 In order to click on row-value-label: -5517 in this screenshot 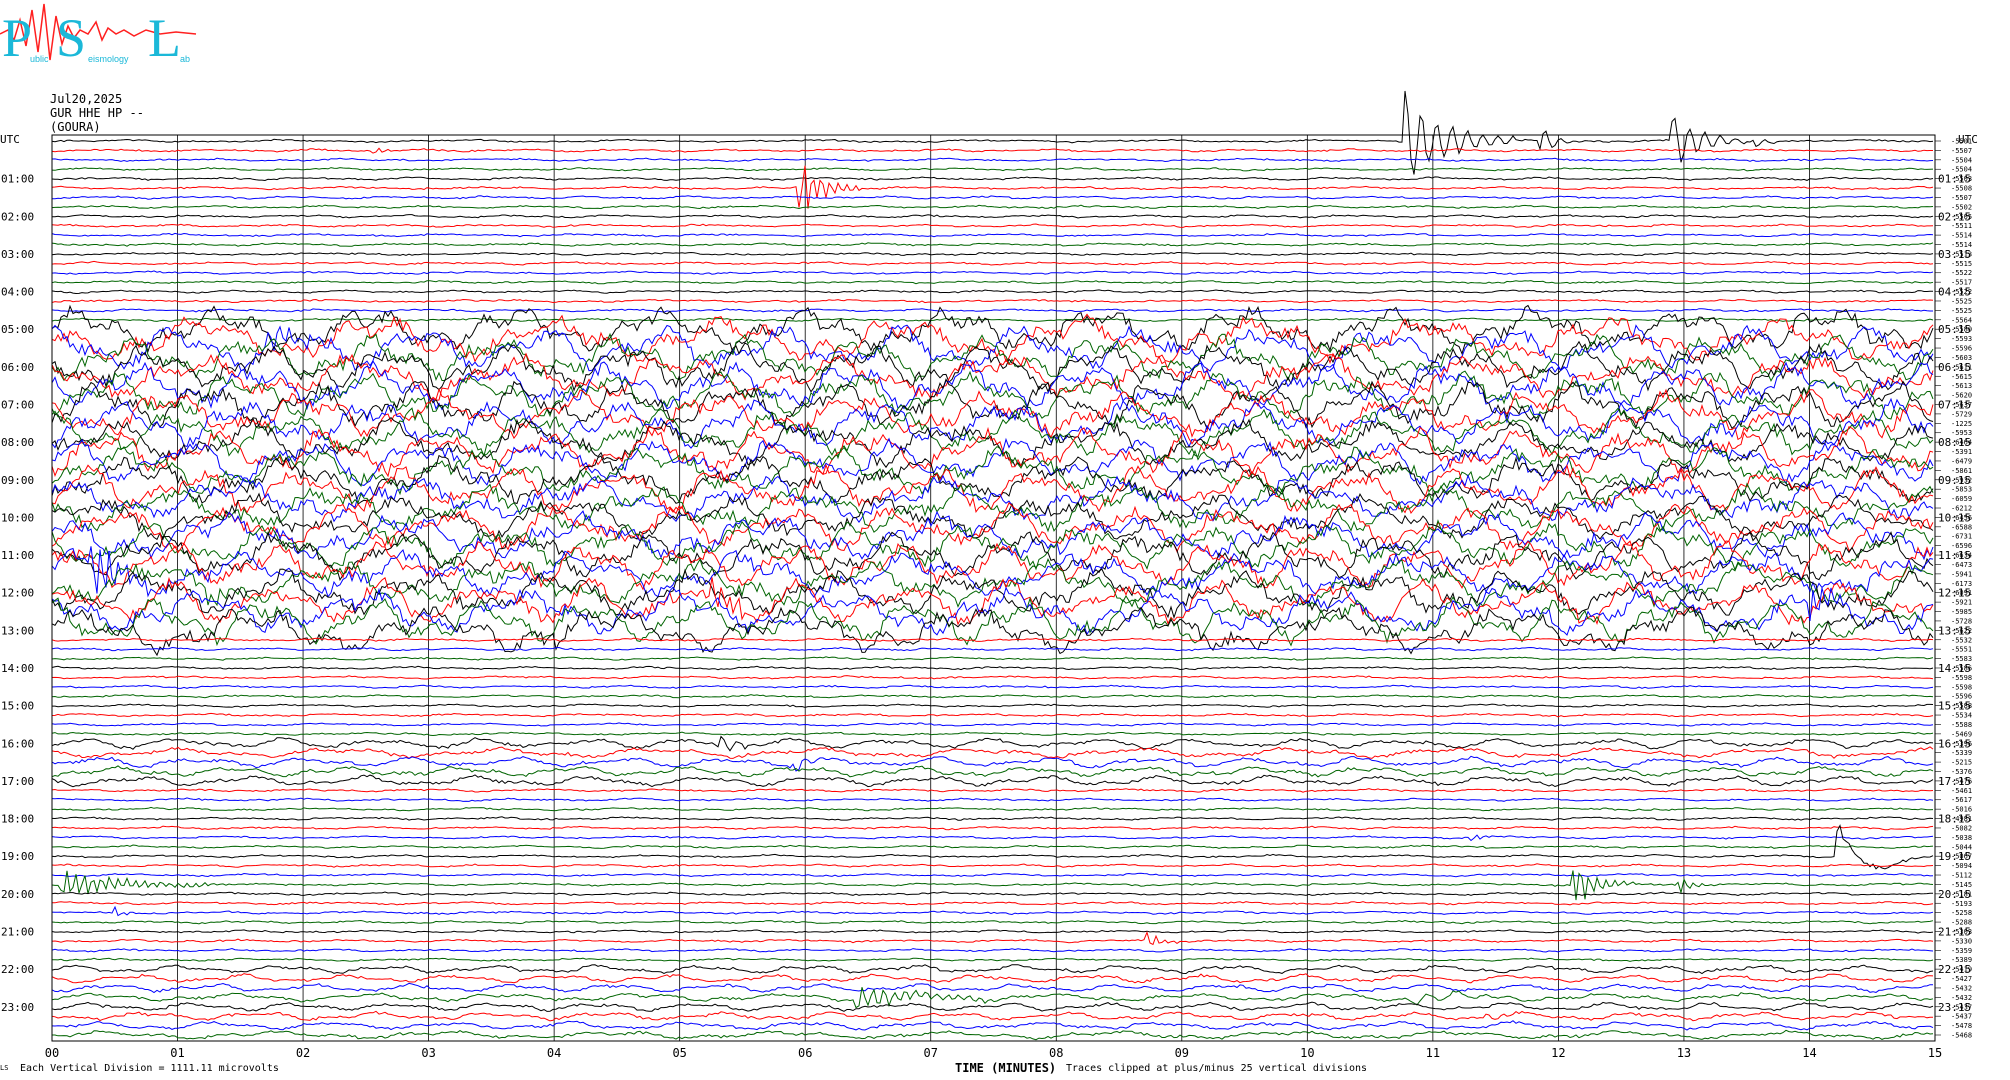, I will do `click(1961, 283)`.